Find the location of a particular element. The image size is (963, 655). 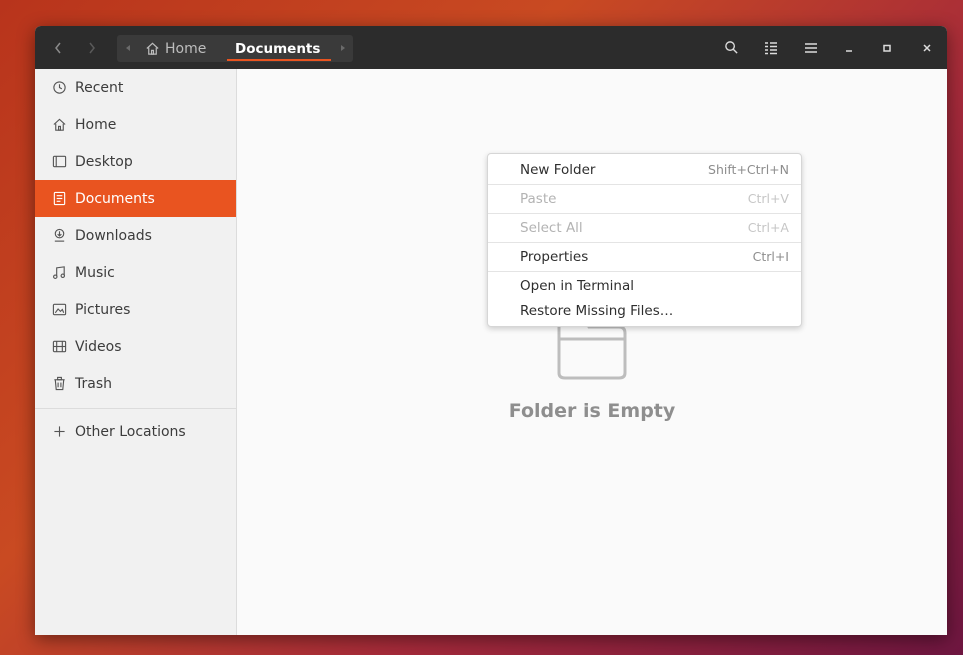

maximize-button is located at coordinates (887, 47).